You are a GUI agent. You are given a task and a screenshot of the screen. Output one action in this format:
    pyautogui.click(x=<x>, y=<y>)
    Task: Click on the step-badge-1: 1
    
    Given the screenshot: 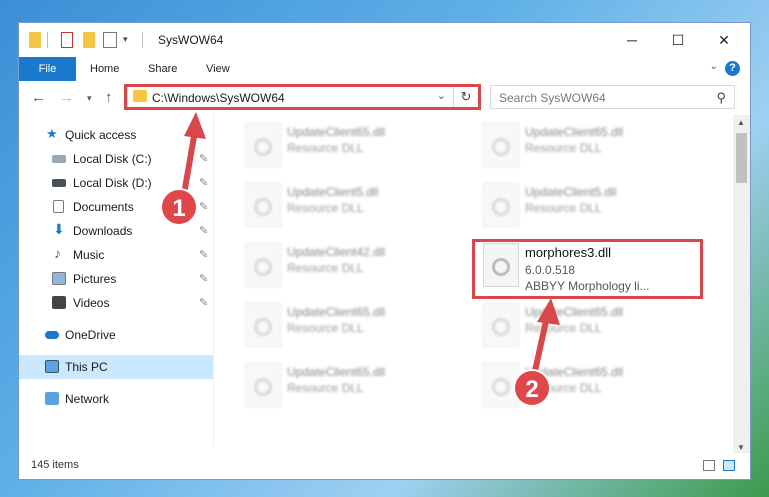 What is the action you would take?
    pyautogui.click(x=179, y=207)
    